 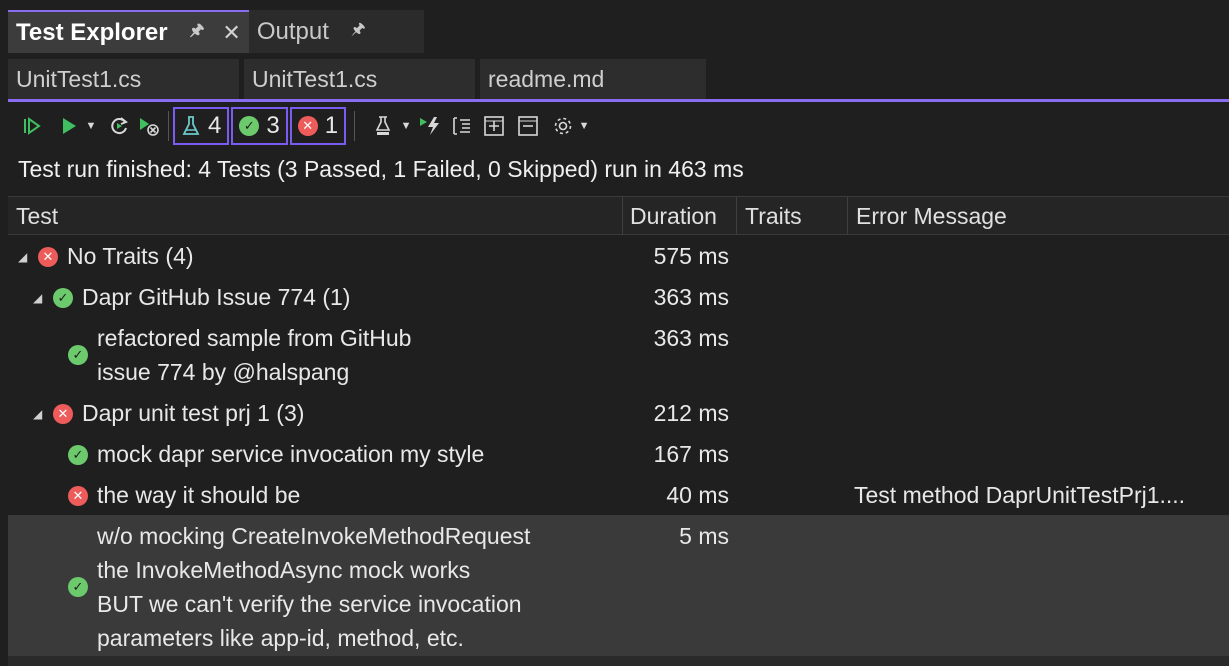 What do you see at coordinates (563, 126) in the screenshot?
I see `gear-icon` at bounding box center [563, 126].